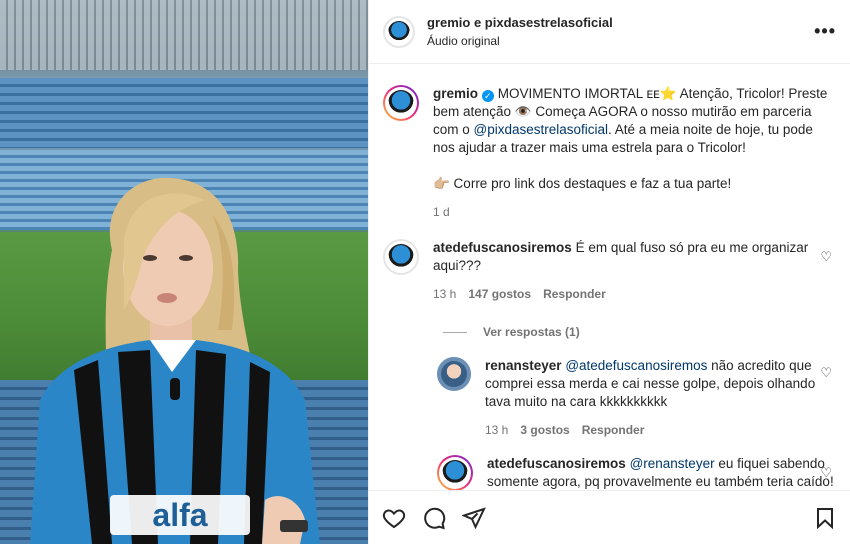 Image resolution: width=850 pixels, height=544 pixels. What do you see at coordinates (523, 365) in the screenshot?
I see `reply-username: renansteyer` at bounding box center [523, 365].